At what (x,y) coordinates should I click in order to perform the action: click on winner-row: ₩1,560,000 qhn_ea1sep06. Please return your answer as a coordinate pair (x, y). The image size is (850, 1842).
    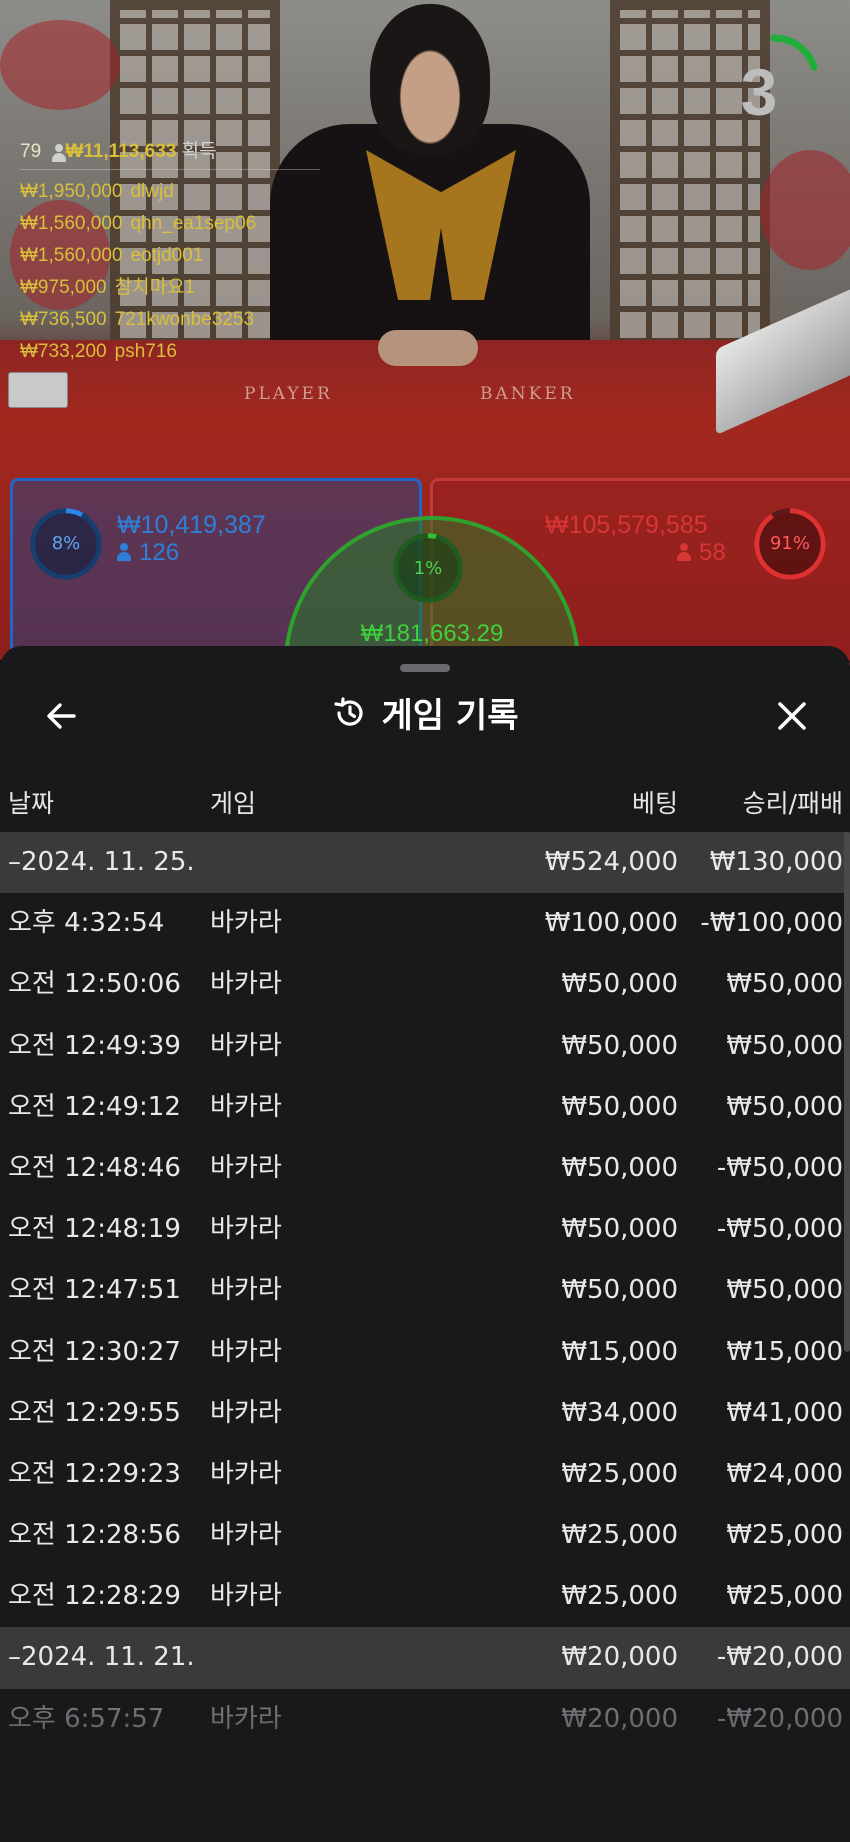
    Looking at the image, I should click on (170, 224).